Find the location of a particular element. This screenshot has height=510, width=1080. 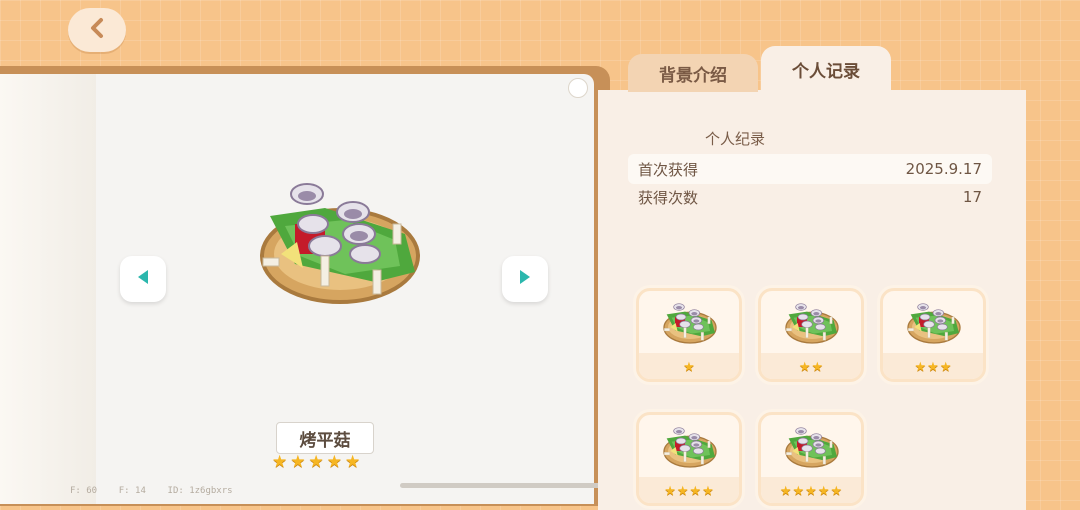

variant-rating: ★ ★ is located at coordinates (811, 367).